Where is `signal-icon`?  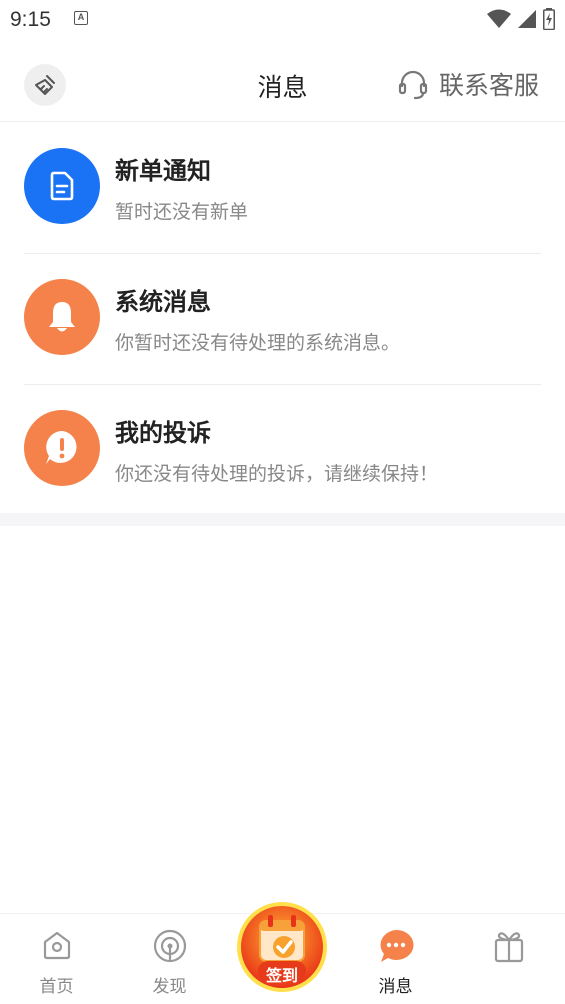
signal-icon is located at coordinates (527, 19).